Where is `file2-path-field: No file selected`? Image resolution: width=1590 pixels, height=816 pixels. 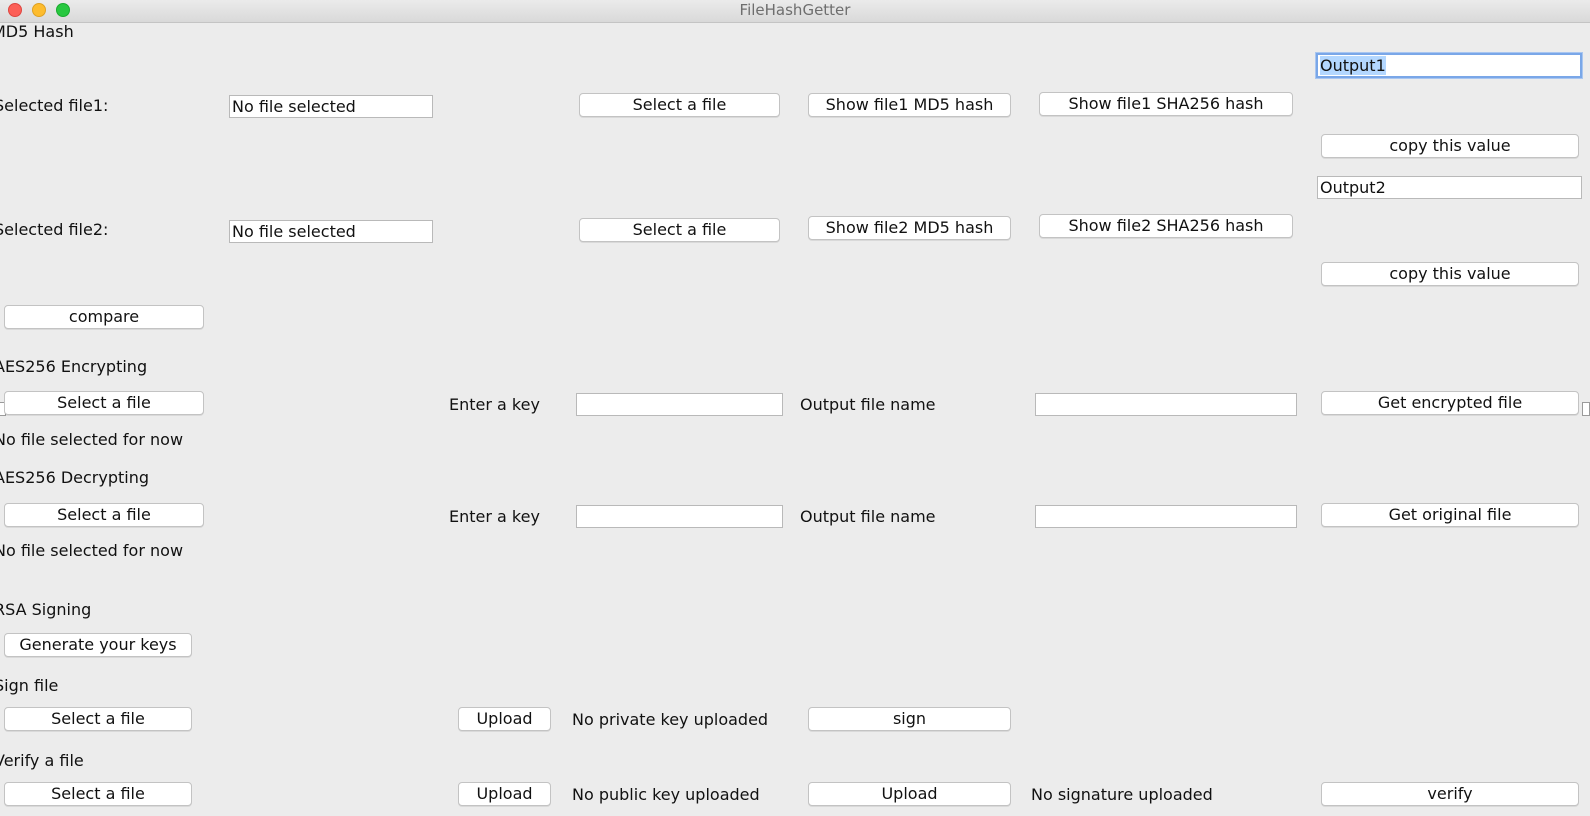 file2-path-field: No file selected is located at coordinates (331, 231).